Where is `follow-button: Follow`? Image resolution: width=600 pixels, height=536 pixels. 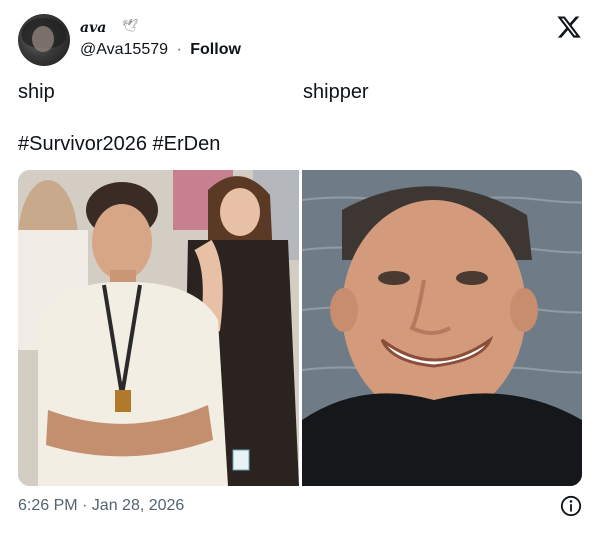 follow-button: Follow is located at coordinates (215, 49).